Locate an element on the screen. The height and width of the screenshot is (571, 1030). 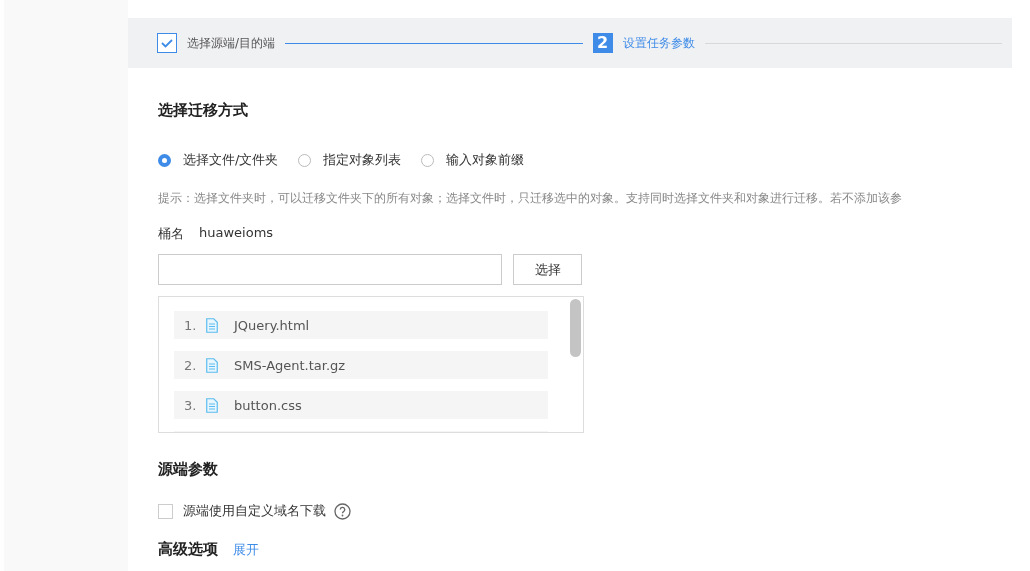
step-label: 选择源端/目的端 is located at coordinates (231, 43).